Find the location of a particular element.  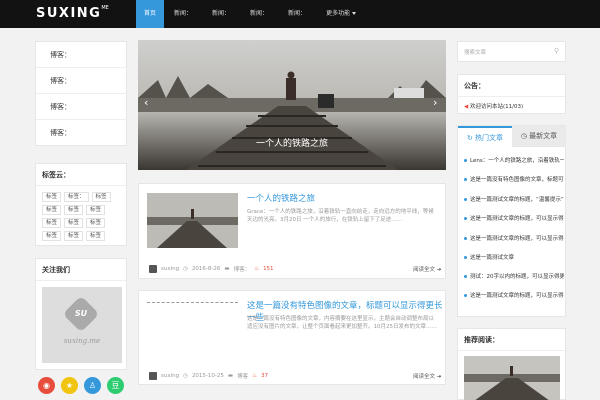

post-category: 博客： is located at coordinates (242, 269).